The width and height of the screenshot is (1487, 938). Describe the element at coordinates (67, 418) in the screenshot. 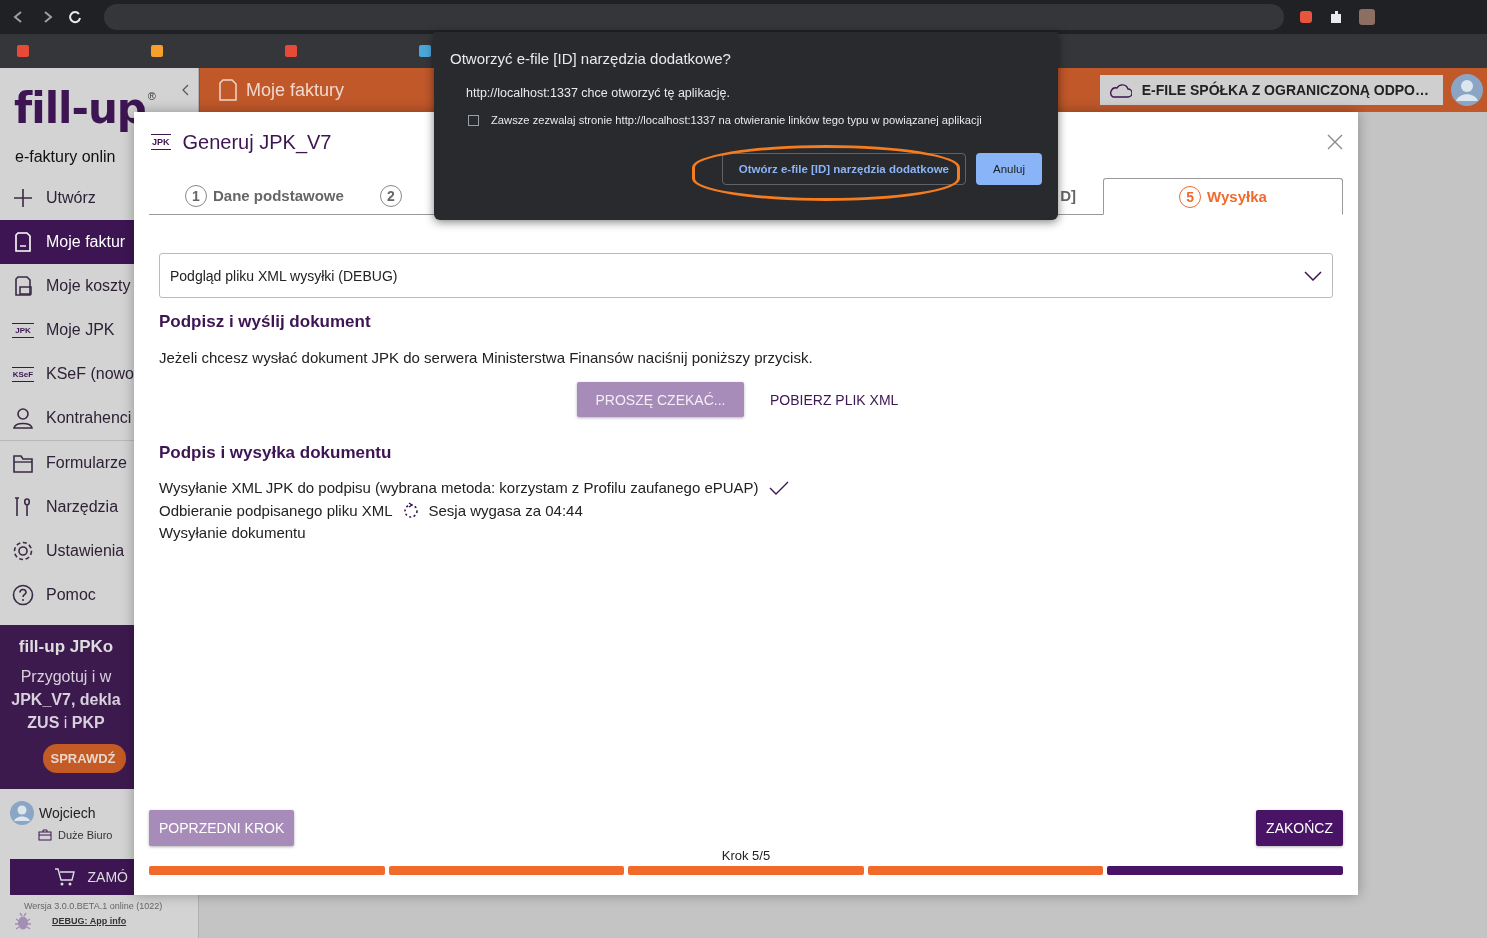

I see `nav-item: Kontrahenci` at that location.